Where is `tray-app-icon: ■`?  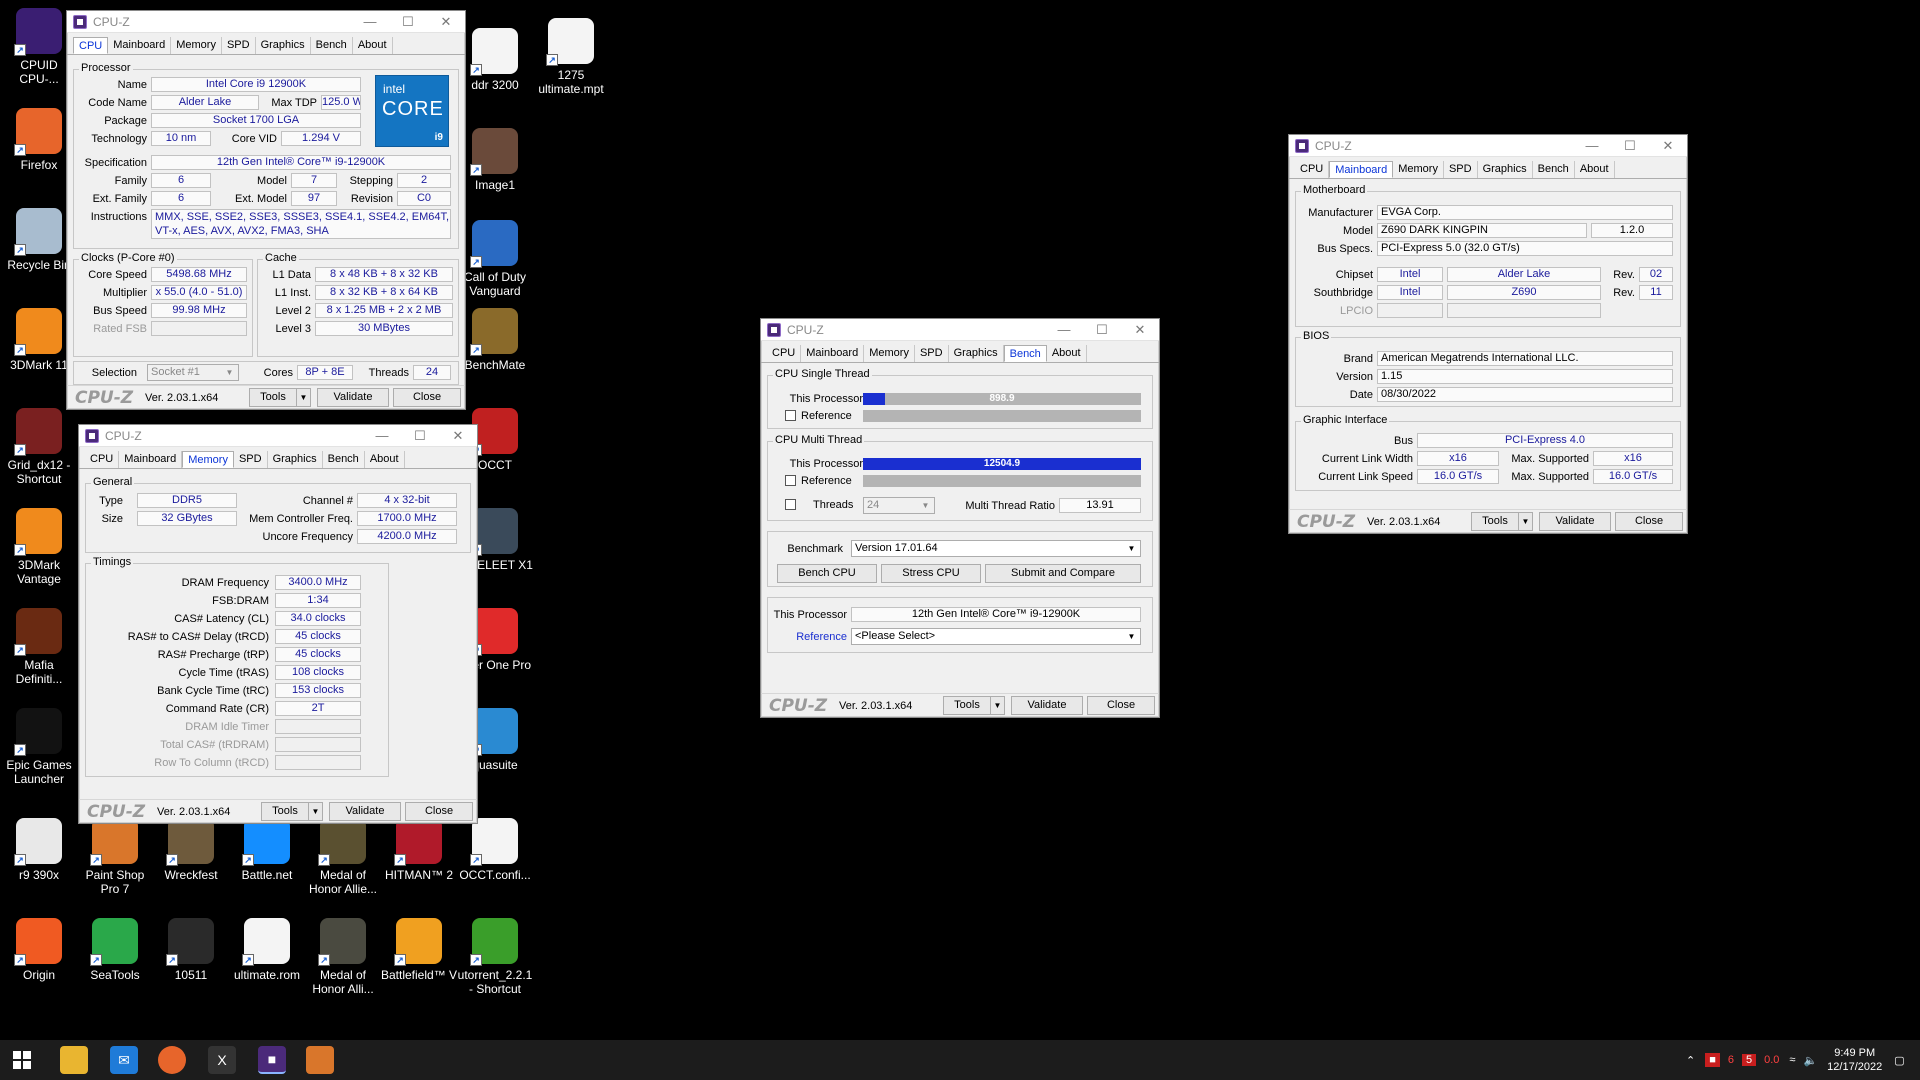 tray-app-icon: ■ is located at coordinates (1712, 1060).